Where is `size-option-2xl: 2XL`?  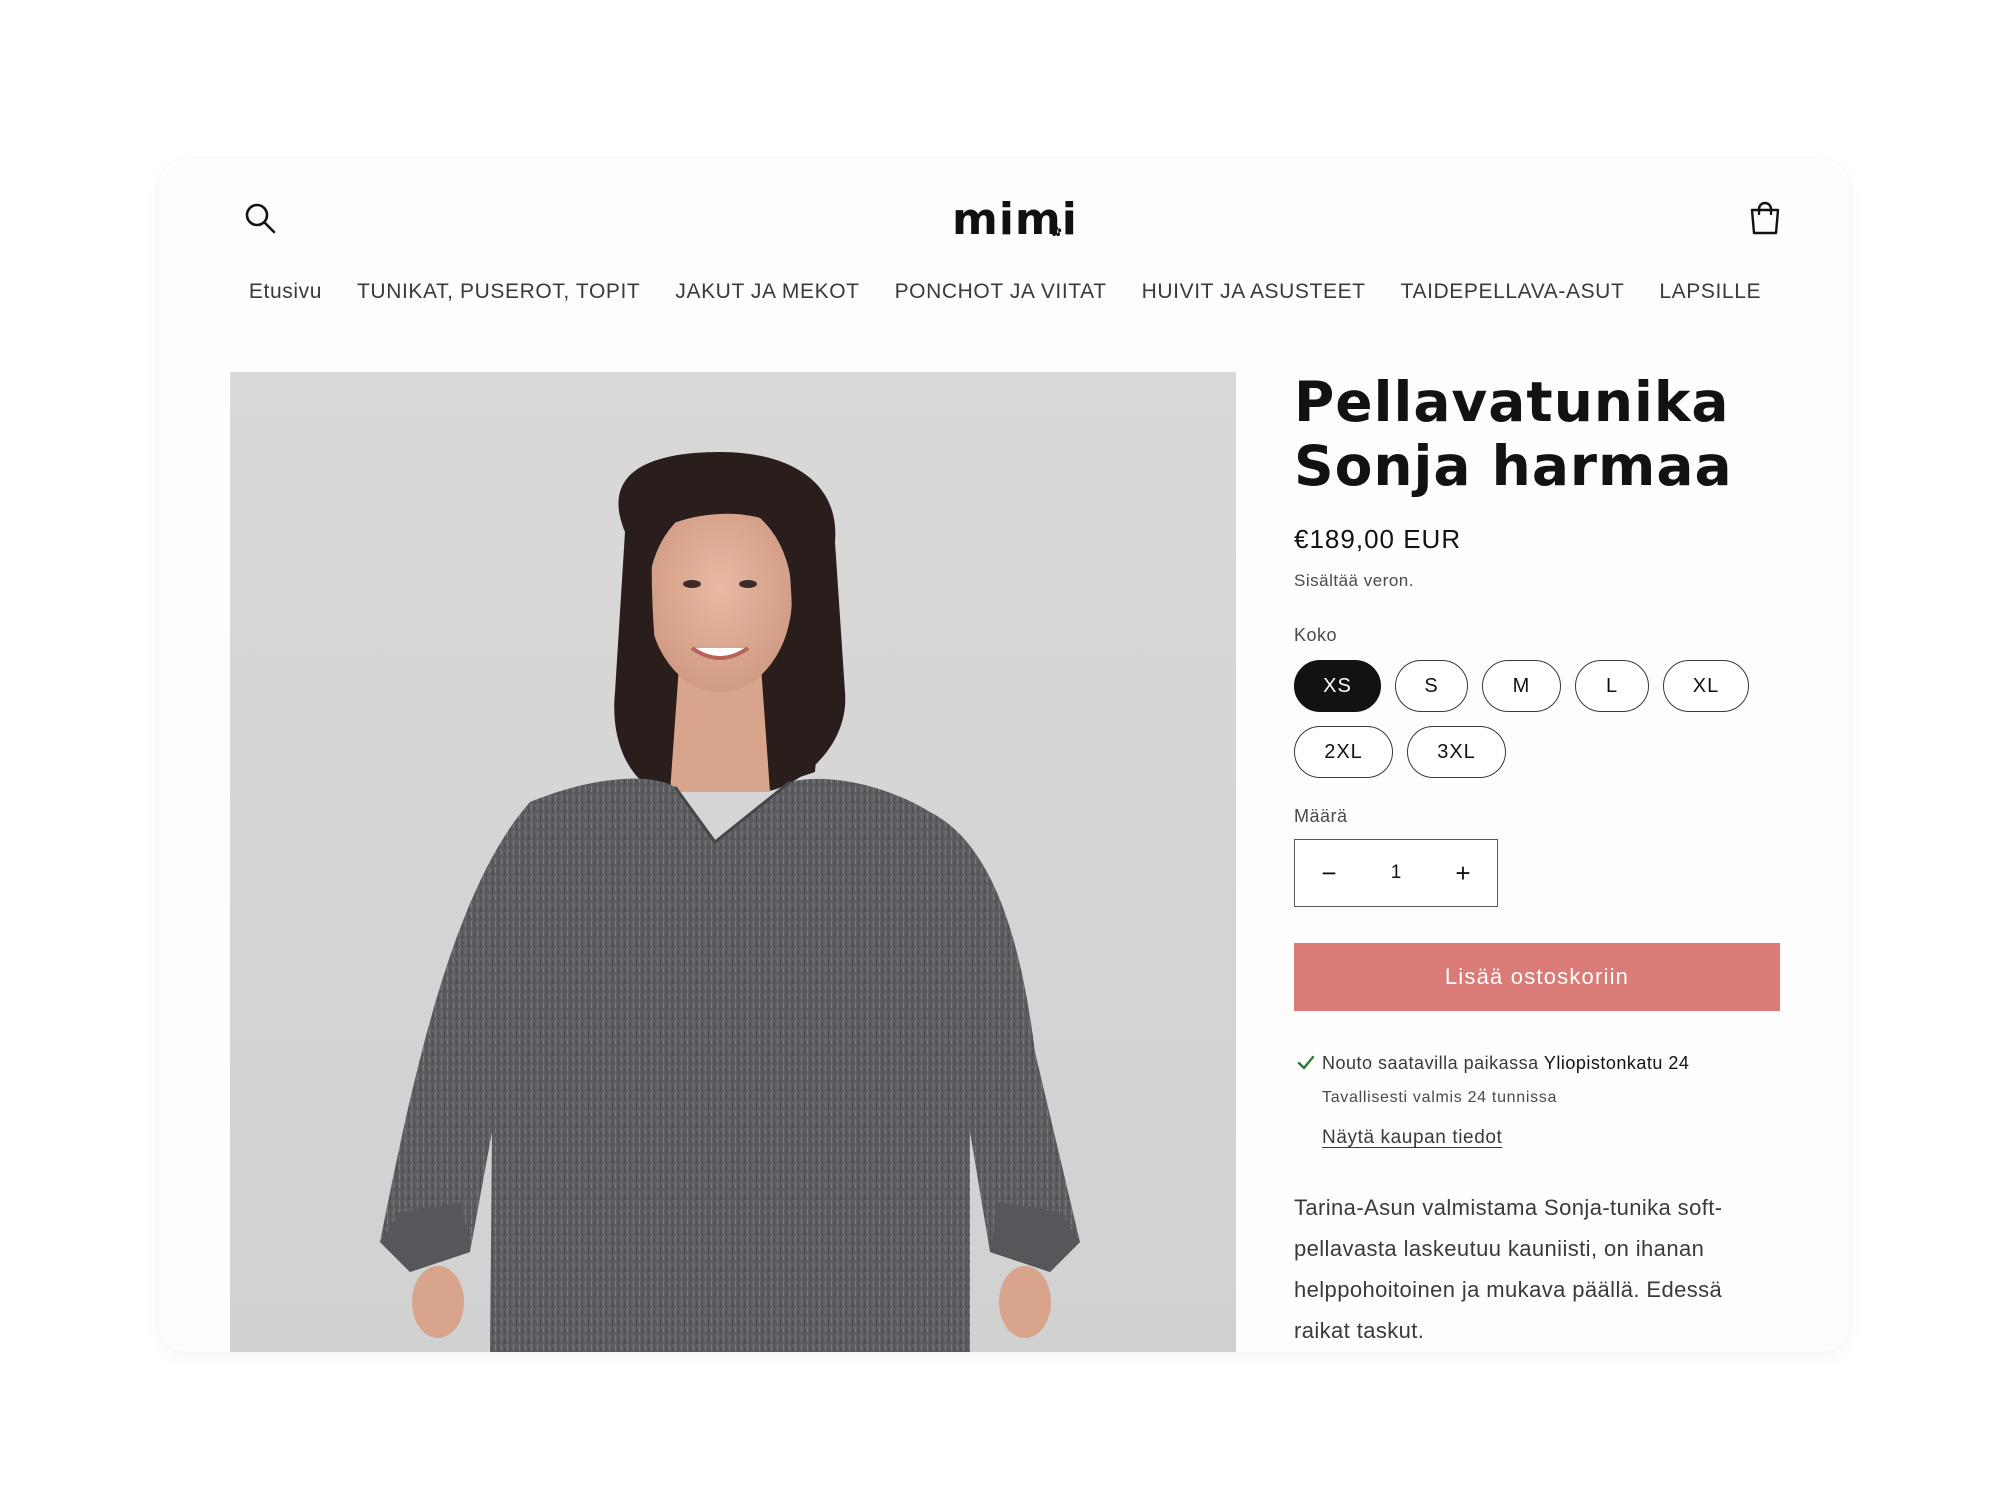 size-option-2xl: 2XL is located at coordinates (1343, 752).